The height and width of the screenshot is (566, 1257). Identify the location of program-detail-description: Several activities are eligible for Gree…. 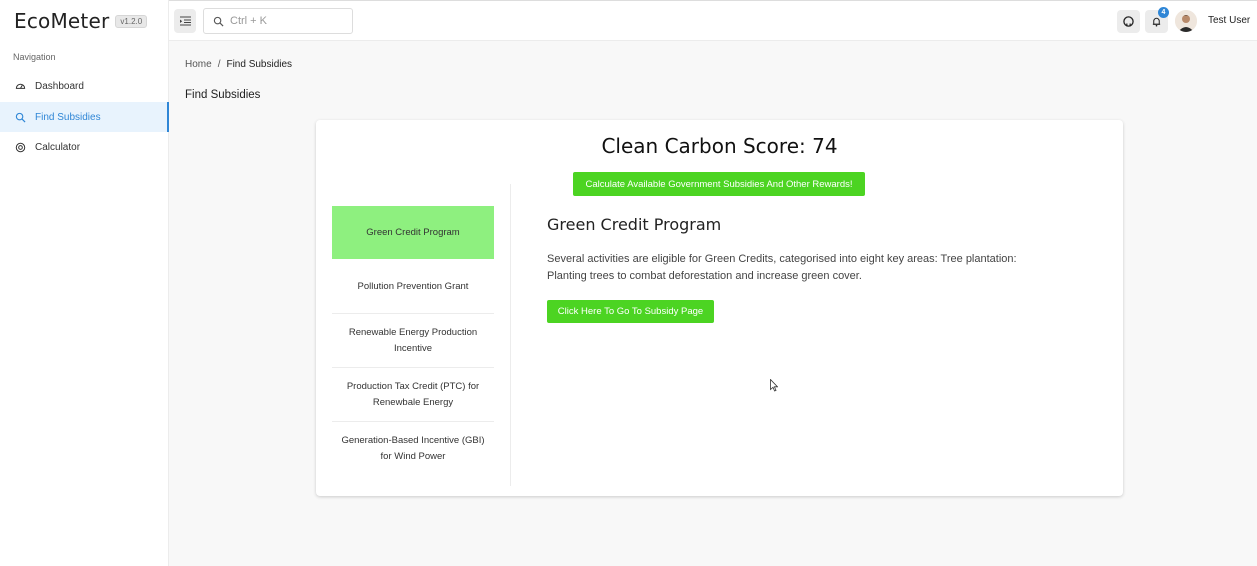
(782, 267).